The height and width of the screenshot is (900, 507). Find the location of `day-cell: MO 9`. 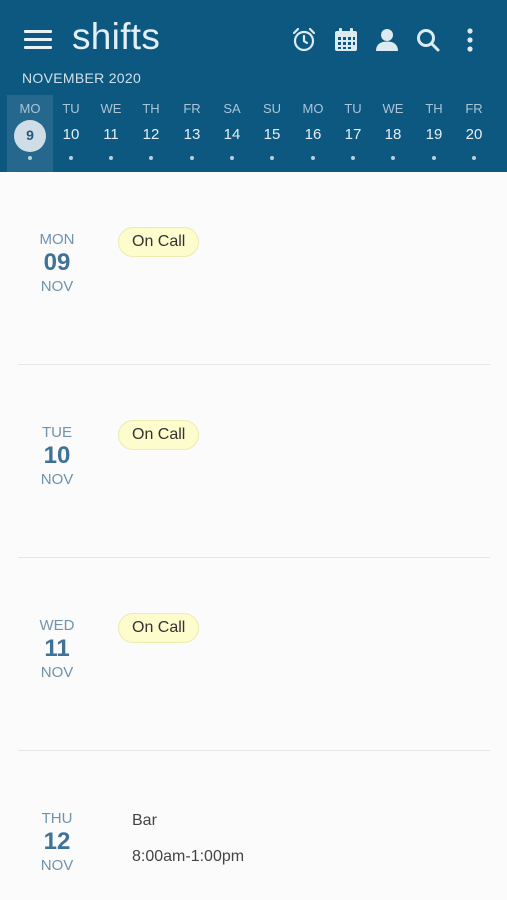

day-cell: MO 9 is located at coordinates (30, 133).